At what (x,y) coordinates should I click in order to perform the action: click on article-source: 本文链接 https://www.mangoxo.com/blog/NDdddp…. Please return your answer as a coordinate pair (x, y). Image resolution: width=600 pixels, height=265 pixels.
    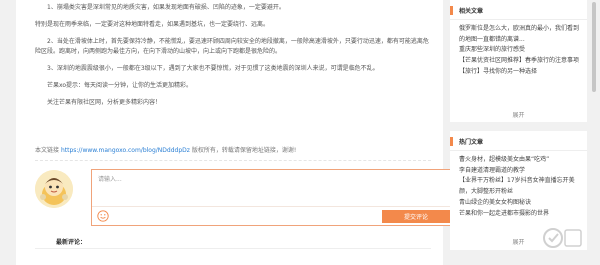
    Looking at the image, I should click on (165, 149).